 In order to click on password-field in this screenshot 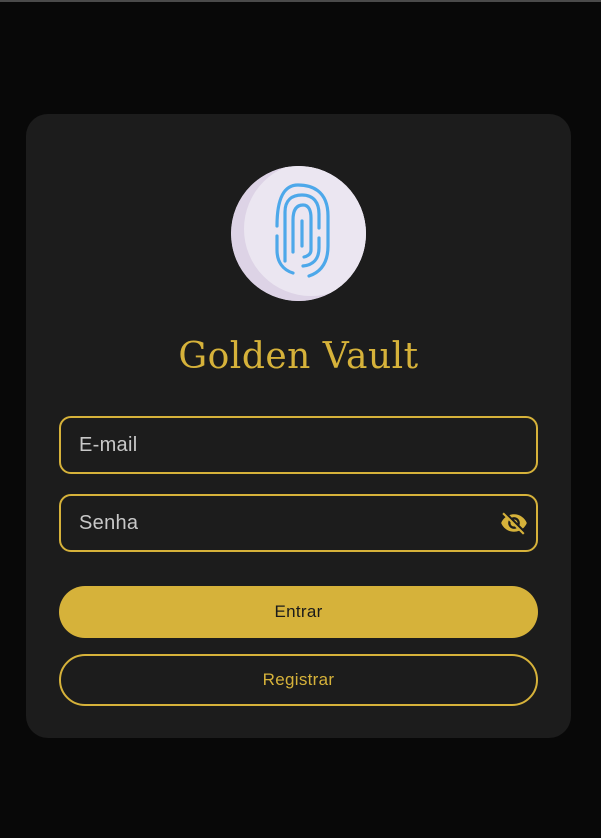, I will do `click(298, 523)`.